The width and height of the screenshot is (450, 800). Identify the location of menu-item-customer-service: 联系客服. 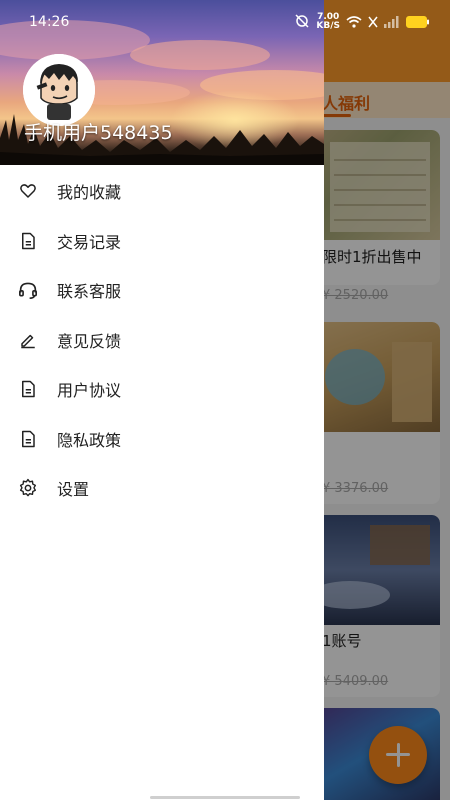
(162, 290).